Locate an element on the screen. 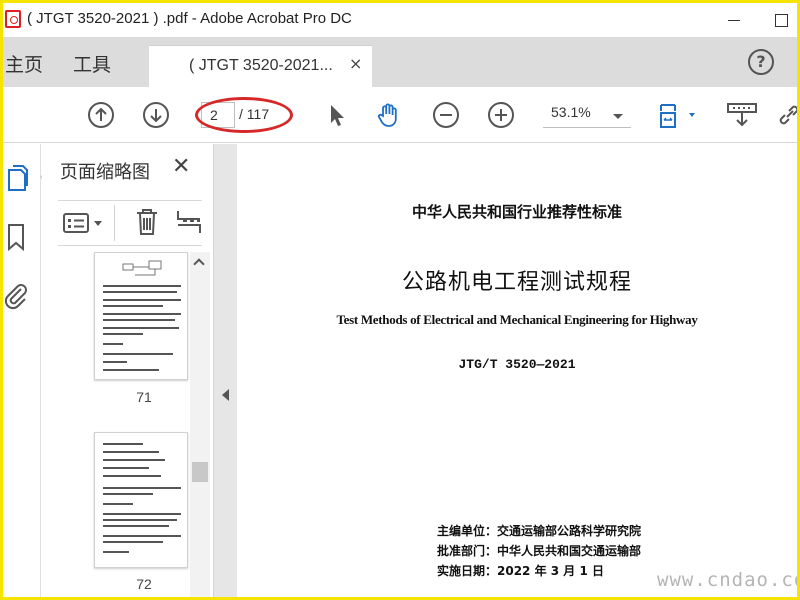 This screenshot has height=600, width=800. collapse-arrow-icon is located at coordinates (225, 395).